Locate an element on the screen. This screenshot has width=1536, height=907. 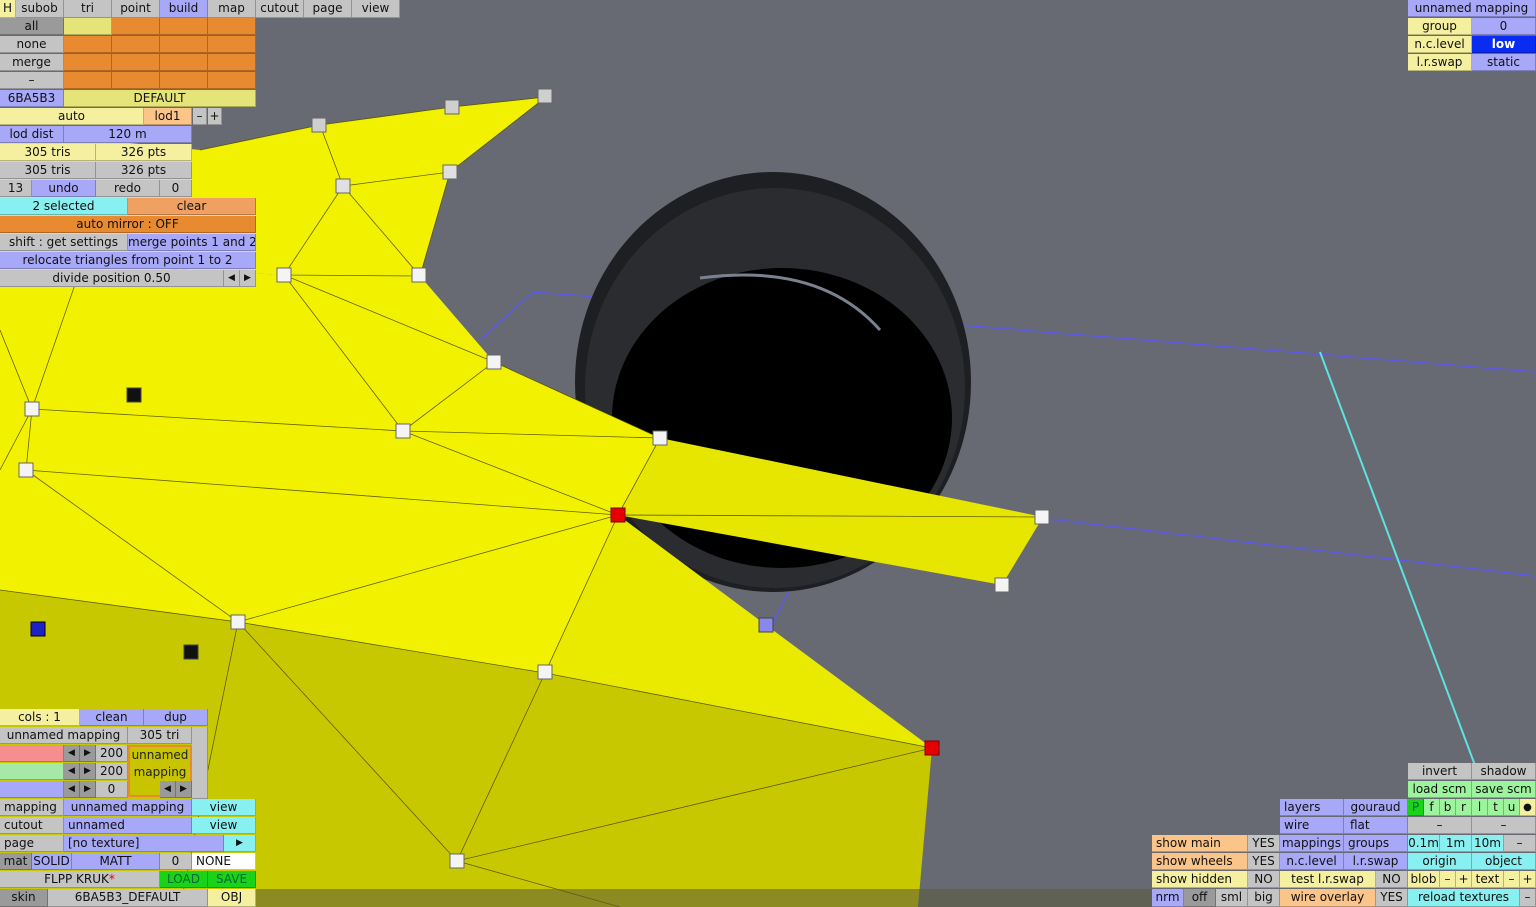
mat-matt-button: MATT is located at coordinates (116, 861).